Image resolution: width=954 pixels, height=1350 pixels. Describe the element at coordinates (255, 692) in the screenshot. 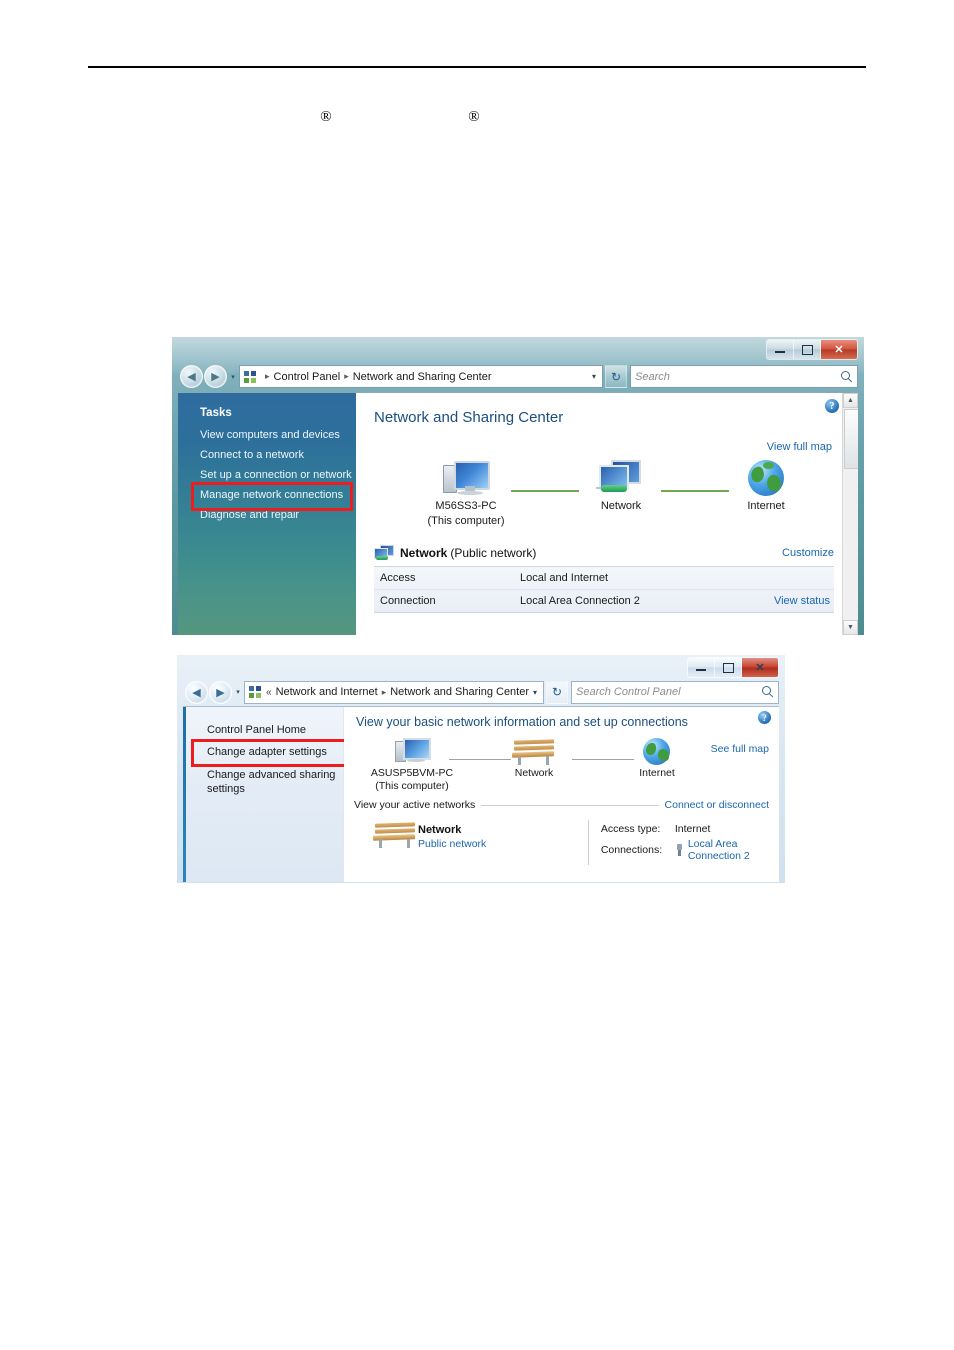

I see `control-panel-icon` at that location.